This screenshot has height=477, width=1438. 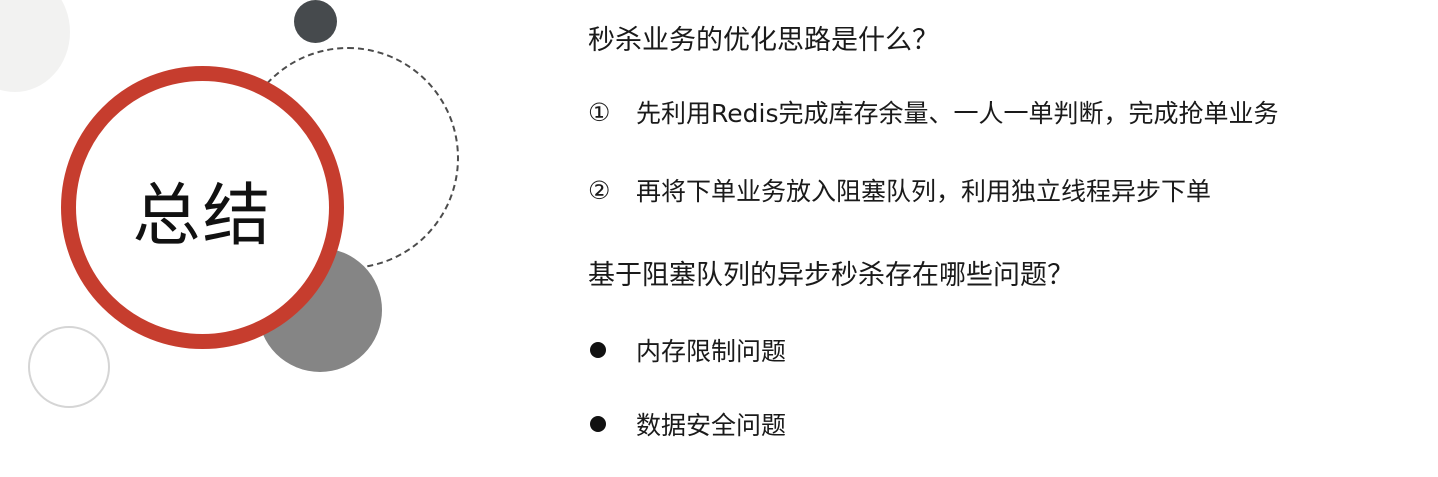 I want to click on list-item: 内存限制问题, so click(x=687, y=350).